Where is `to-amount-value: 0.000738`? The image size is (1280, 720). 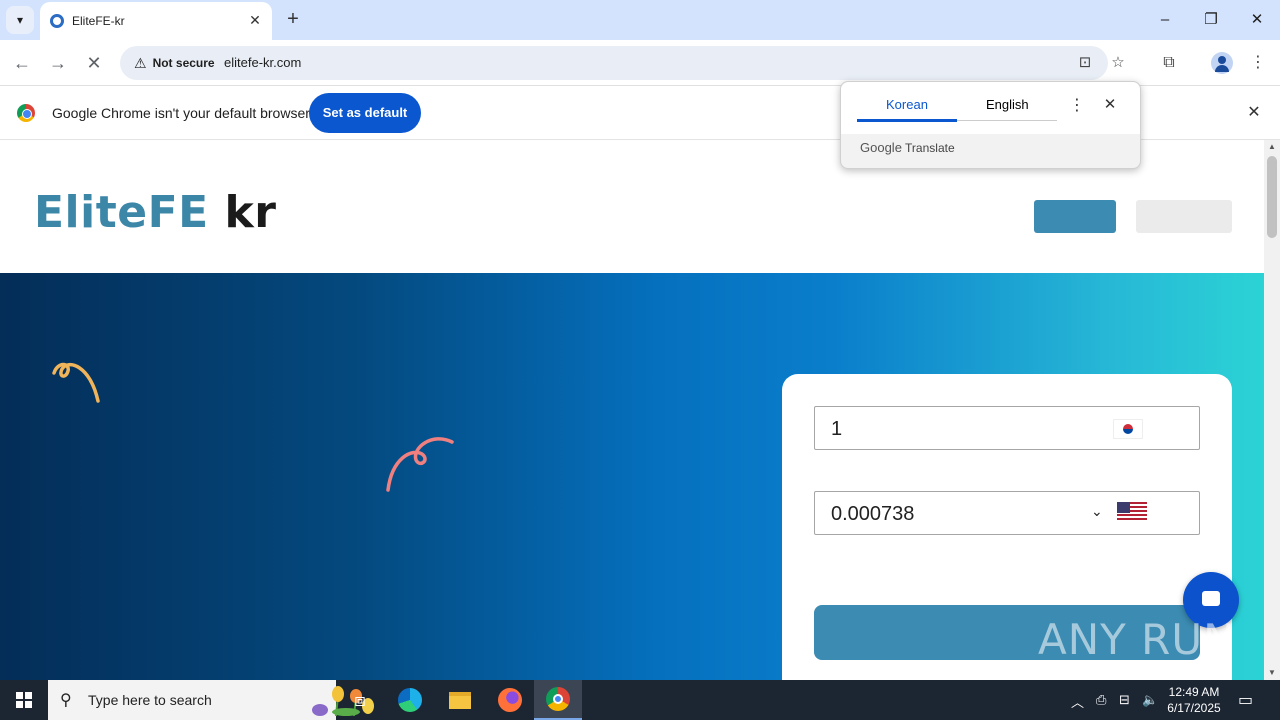 to-amount-value: 0.000738 is located at coordinates (873, 514).